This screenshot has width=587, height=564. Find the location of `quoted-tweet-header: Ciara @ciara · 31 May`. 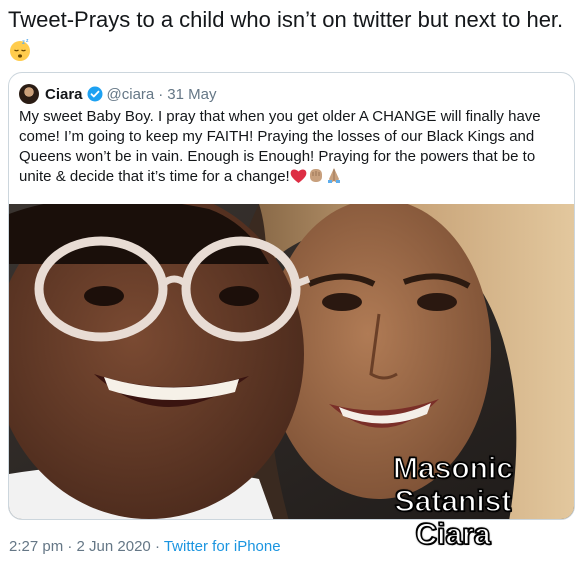

quoted-tweet-header: Ciara @ciara · 31 May is located at coordinates (117, 94).